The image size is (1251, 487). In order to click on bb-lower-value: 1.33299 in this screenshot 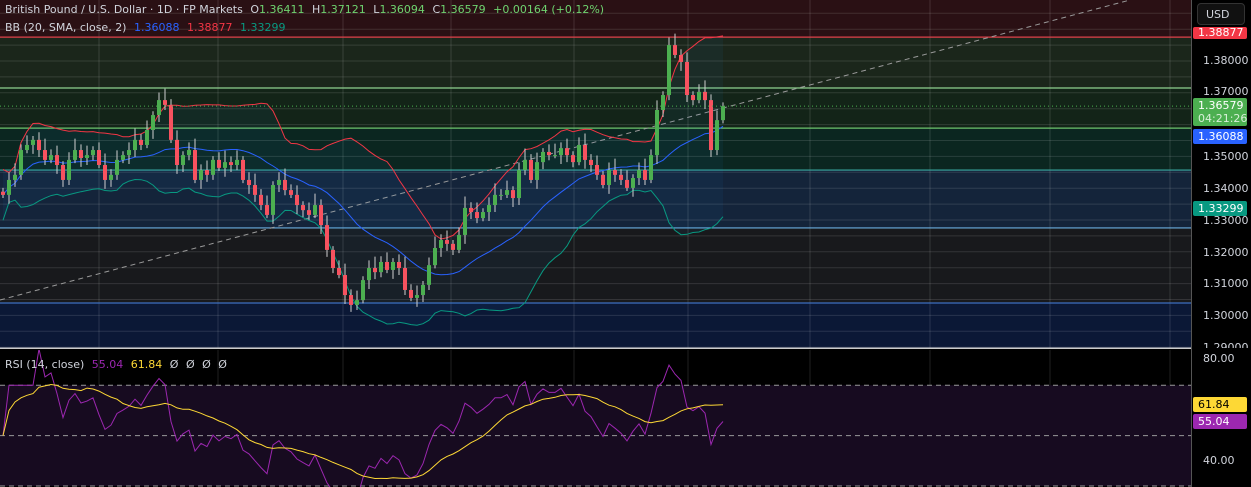, I will do `click(262, 27)`.